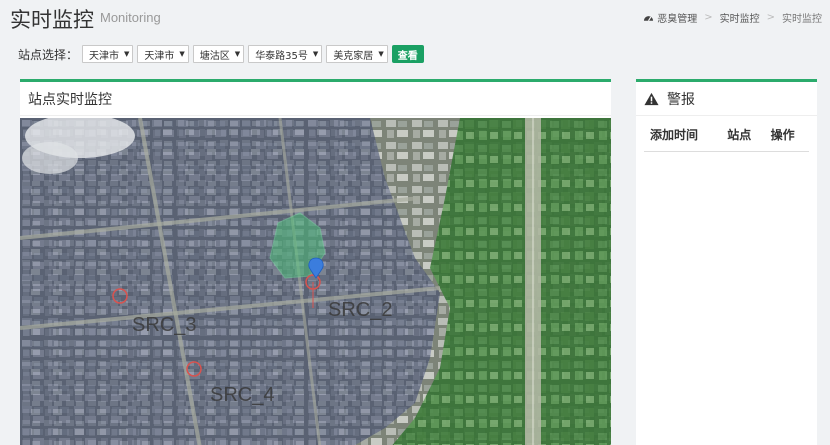 The width and height of the screenshot is (830, 445). What do you see at coordinates (802, 19) in the screenshot?
I see `breadcrumb-item-current: 实时监控` at bounding box center [802, 19].